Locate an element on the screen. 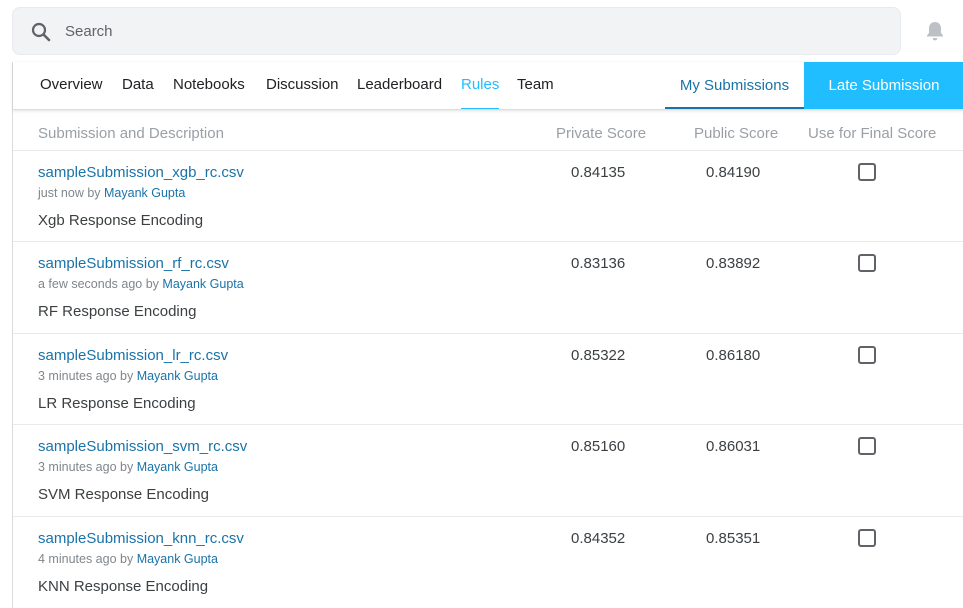 This screenshot has height=608, width=963. column-header-description: Submission and Description is located at coordinates (131, 133).